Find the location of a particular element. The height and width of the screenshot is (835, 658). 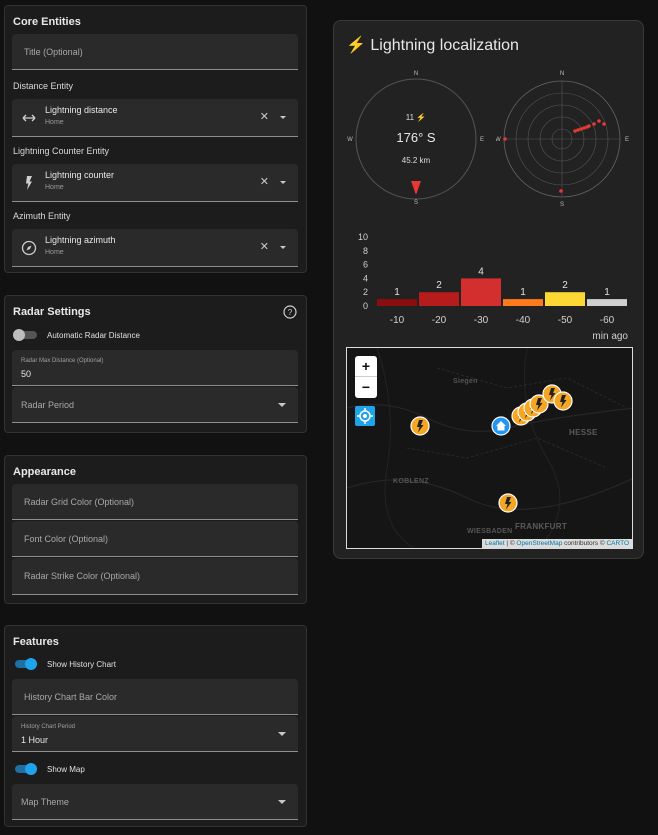

auto-radar-distance-toggle is located at coordinates (25, 335).